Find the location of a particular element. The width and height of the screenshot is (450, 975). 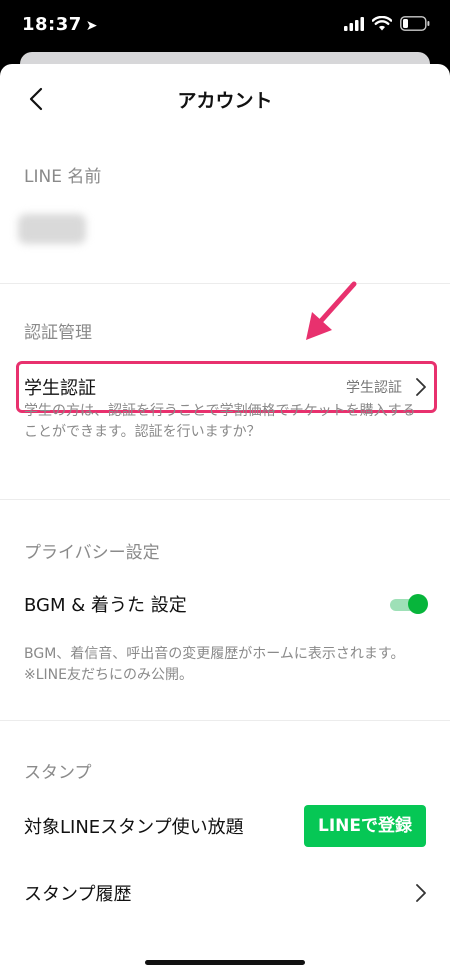

home-indicator is located at coordinates (225, 962).